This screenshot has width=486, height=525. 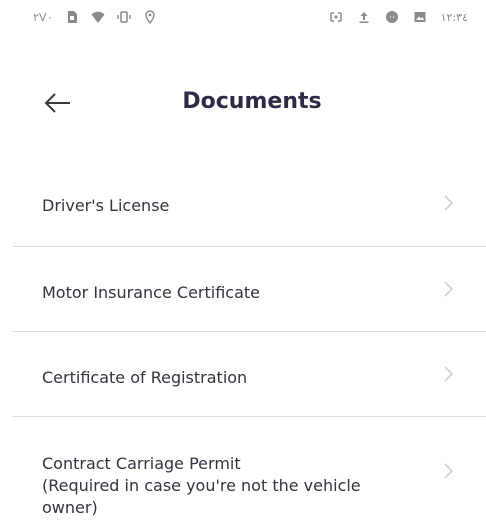 What do you see at coordinates (243, 18) in the screenshot?
I see `status-bar: ۲V۰ ۱۲:۳٤` at bounding box center [243, 18].